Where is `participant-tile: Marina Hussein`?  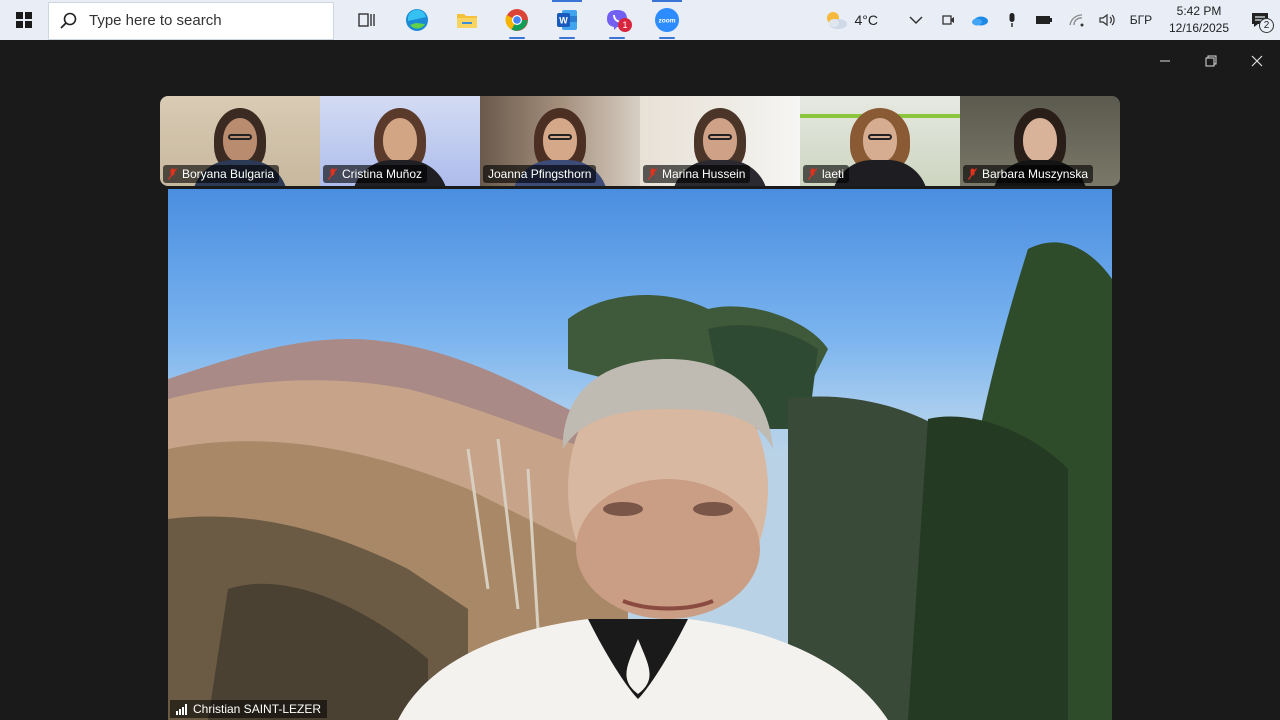 participant-tile: Marina Hussein is located at coordinates (720, 141).